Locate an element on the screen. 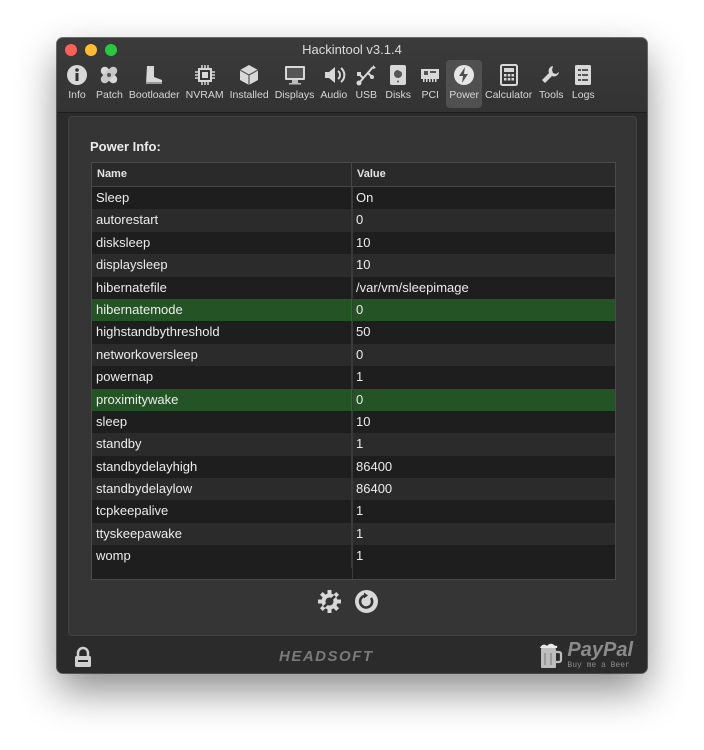 This screenshot has width=704, height=750. cell-name: displaysleep is located at coordinates (222, 265).